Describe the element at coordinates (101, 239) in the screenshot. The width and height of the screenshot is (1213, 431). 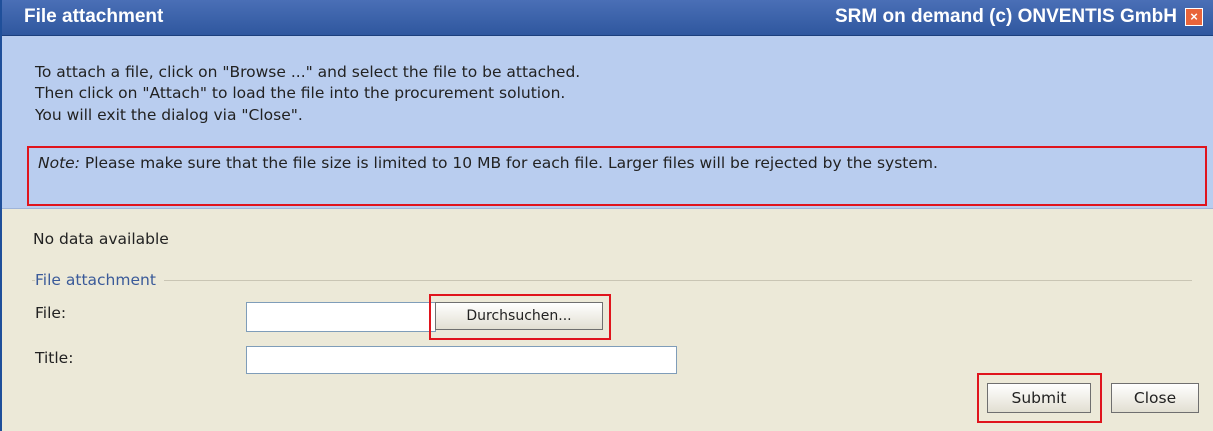
I see `no-data-message: No data available` at that location.